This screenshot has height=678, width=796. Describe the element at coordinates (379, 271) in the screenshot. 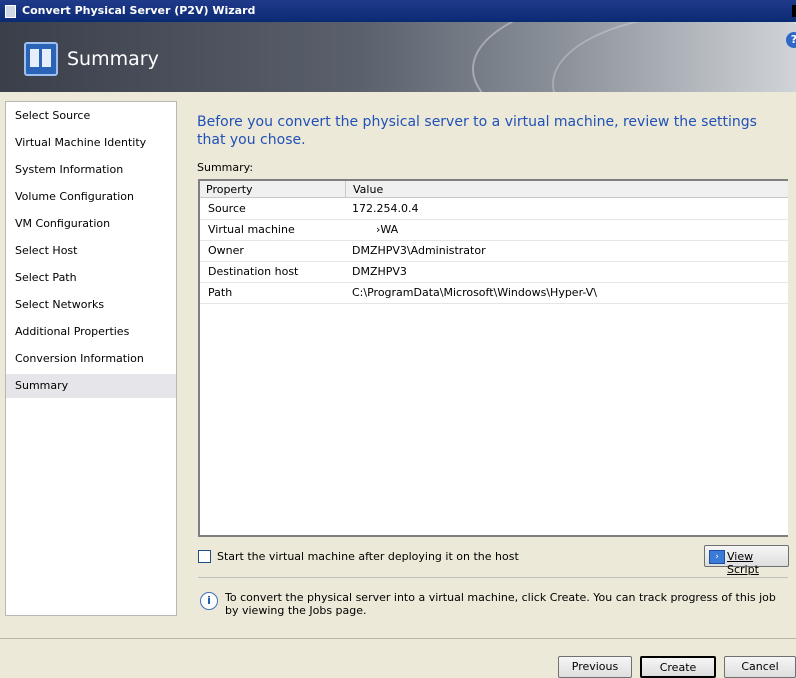

I see `row-value: DMZHPV3` at that location.